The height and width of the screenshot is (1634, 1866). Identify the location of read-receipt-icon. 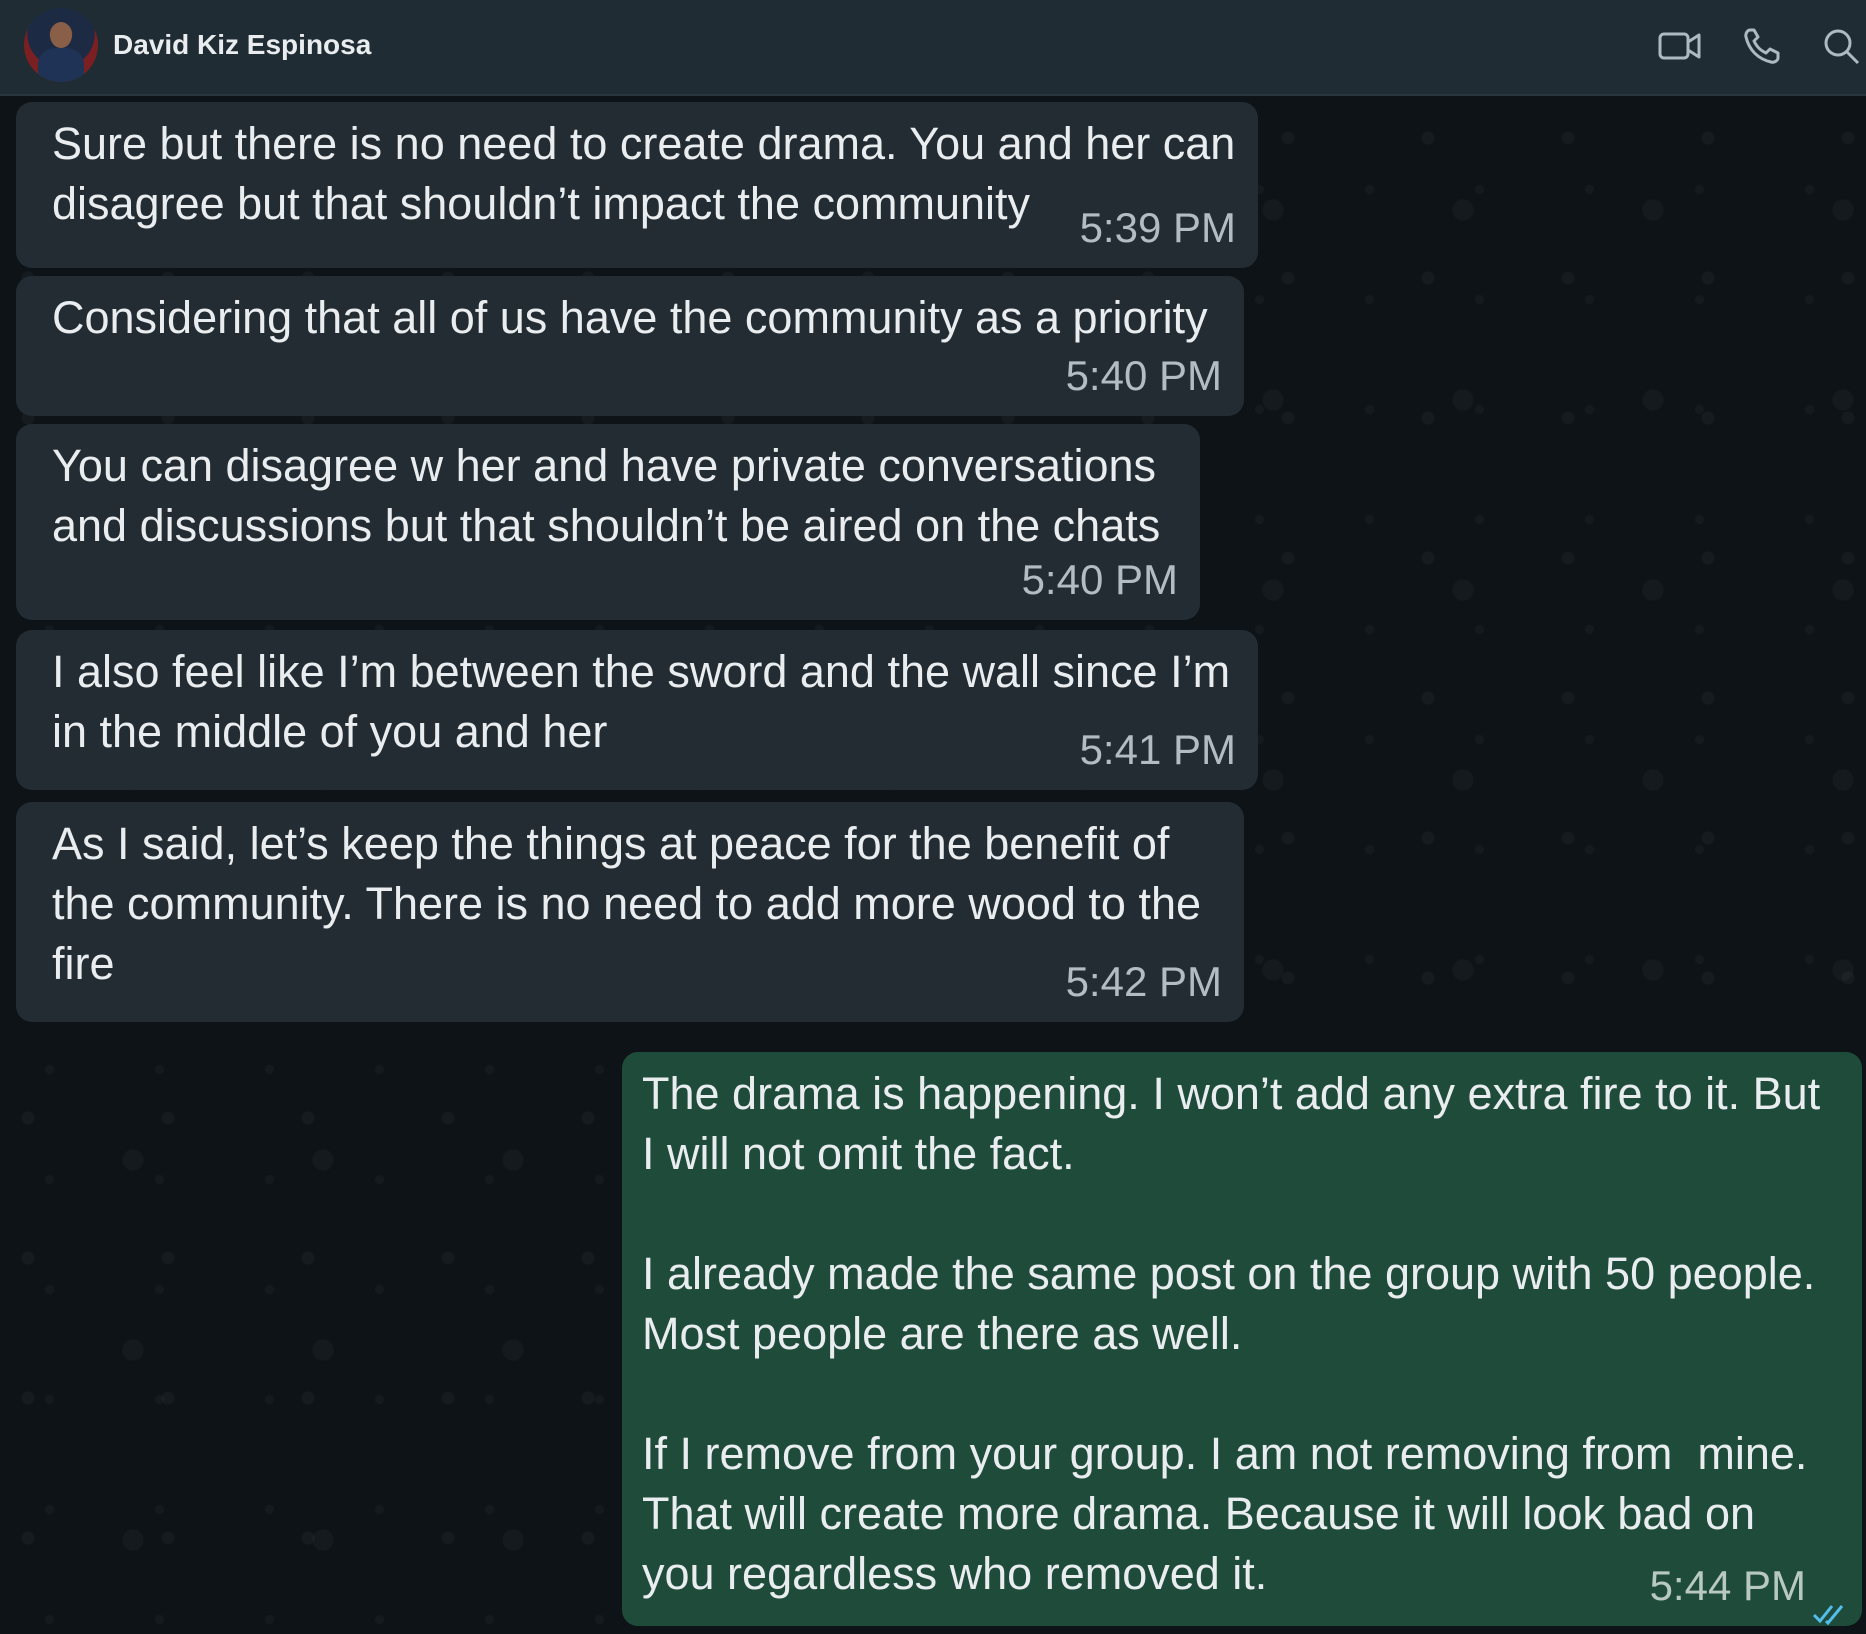
(1830, 1604).